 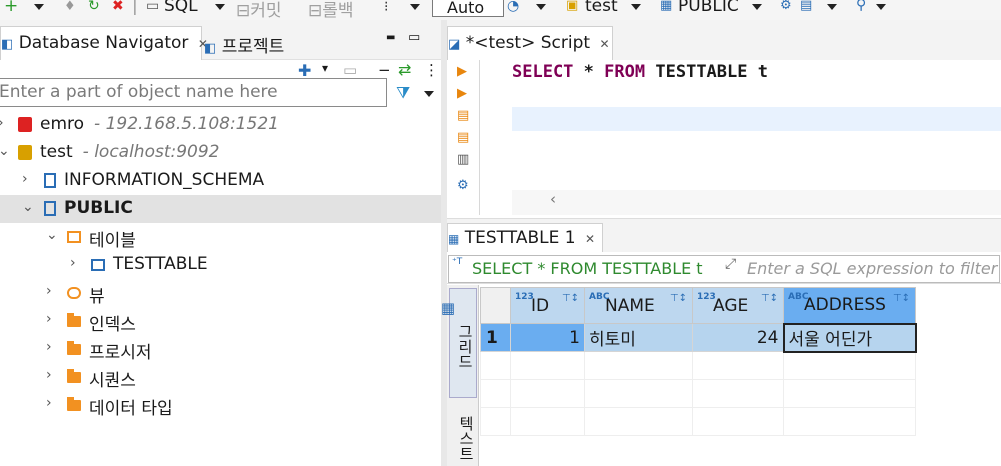 What do you see at coordinates (7, 44) in the screenshot?
I see `database-icon: ◧` at bounding box center [7, 44].